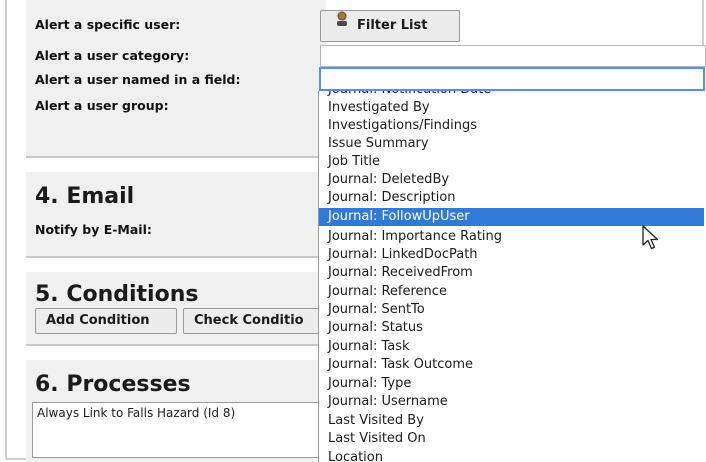  What do you see at coordinates (85, 196) in the screenshot?
I see `email-section-title: 4. Email` at bounding box center [85, 196].